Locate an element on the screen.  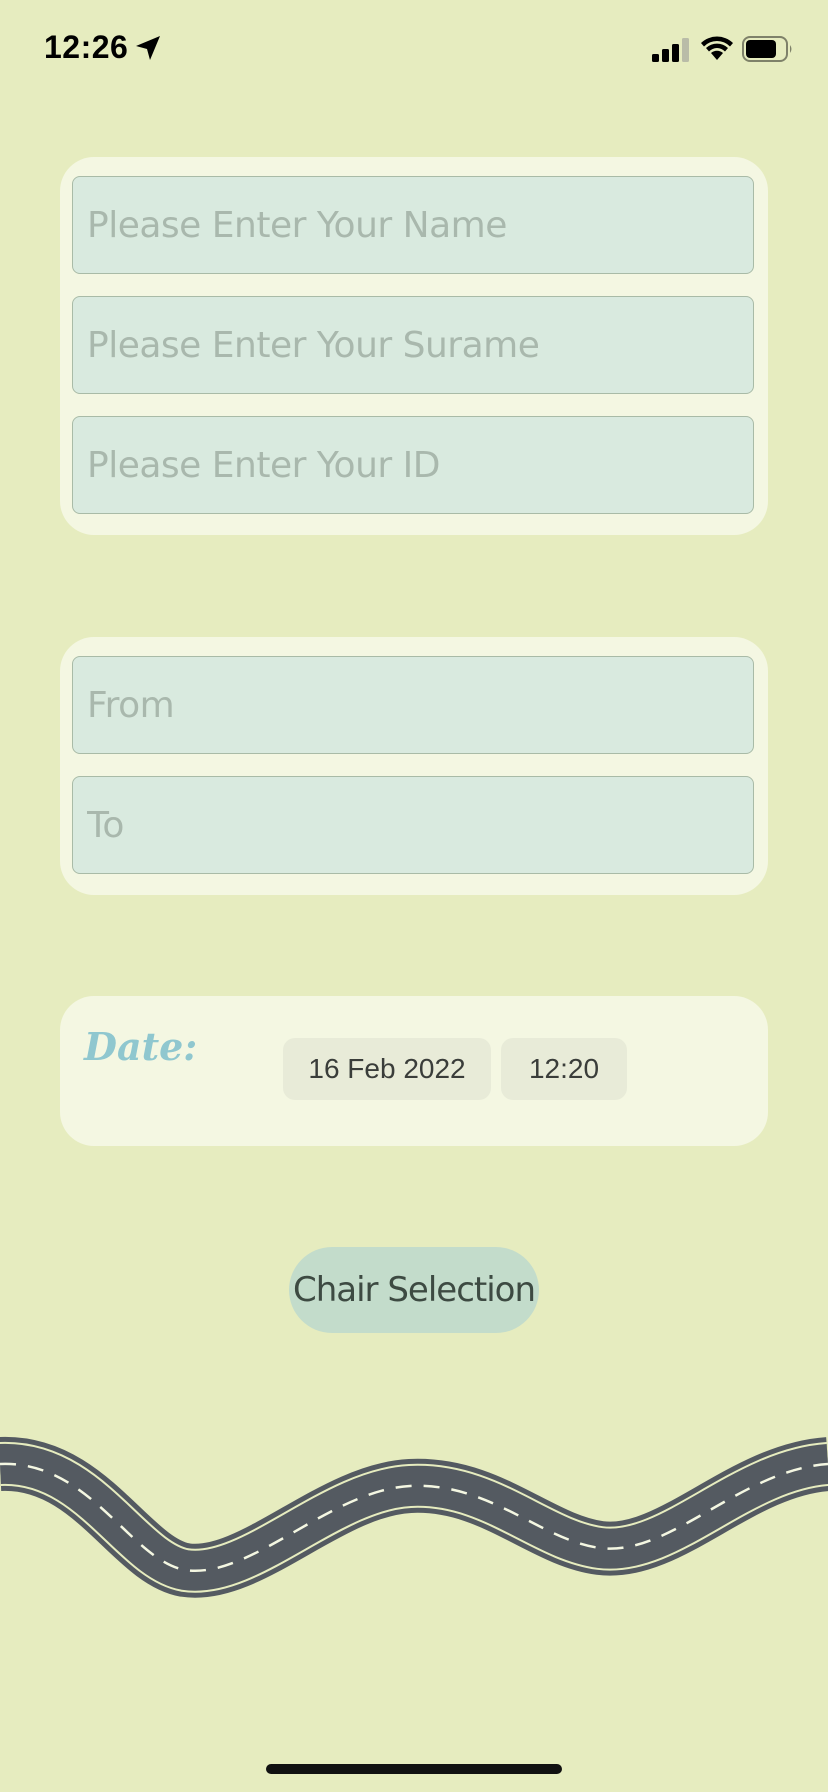
id-input is located at coordinates (413, 465).